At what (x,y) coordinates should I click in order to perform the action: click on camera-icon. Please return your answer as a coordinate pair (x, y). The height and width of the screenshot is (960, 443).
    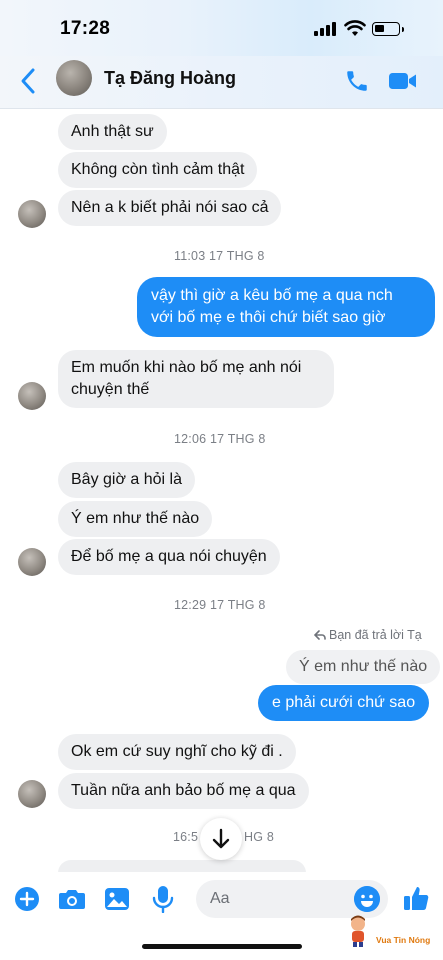
    Looking at the image, I should click on (72, 899).